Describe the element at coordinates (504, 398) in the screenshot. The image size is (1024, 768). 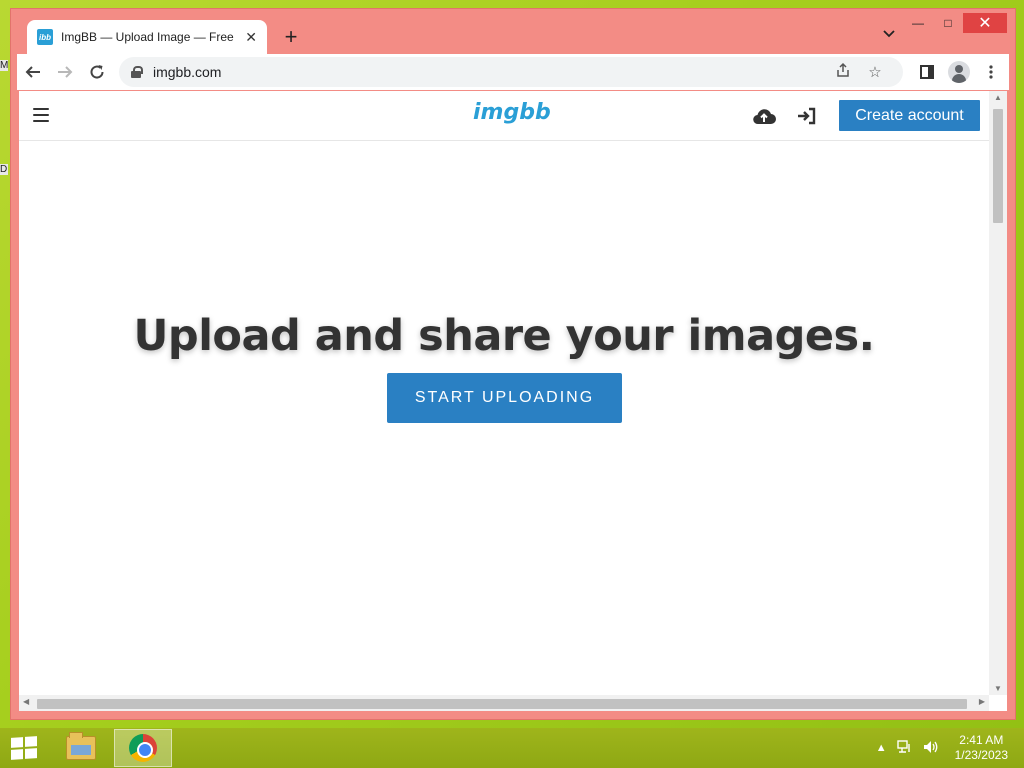
I see `start-uploading-button: START UPLOADING` at that location.